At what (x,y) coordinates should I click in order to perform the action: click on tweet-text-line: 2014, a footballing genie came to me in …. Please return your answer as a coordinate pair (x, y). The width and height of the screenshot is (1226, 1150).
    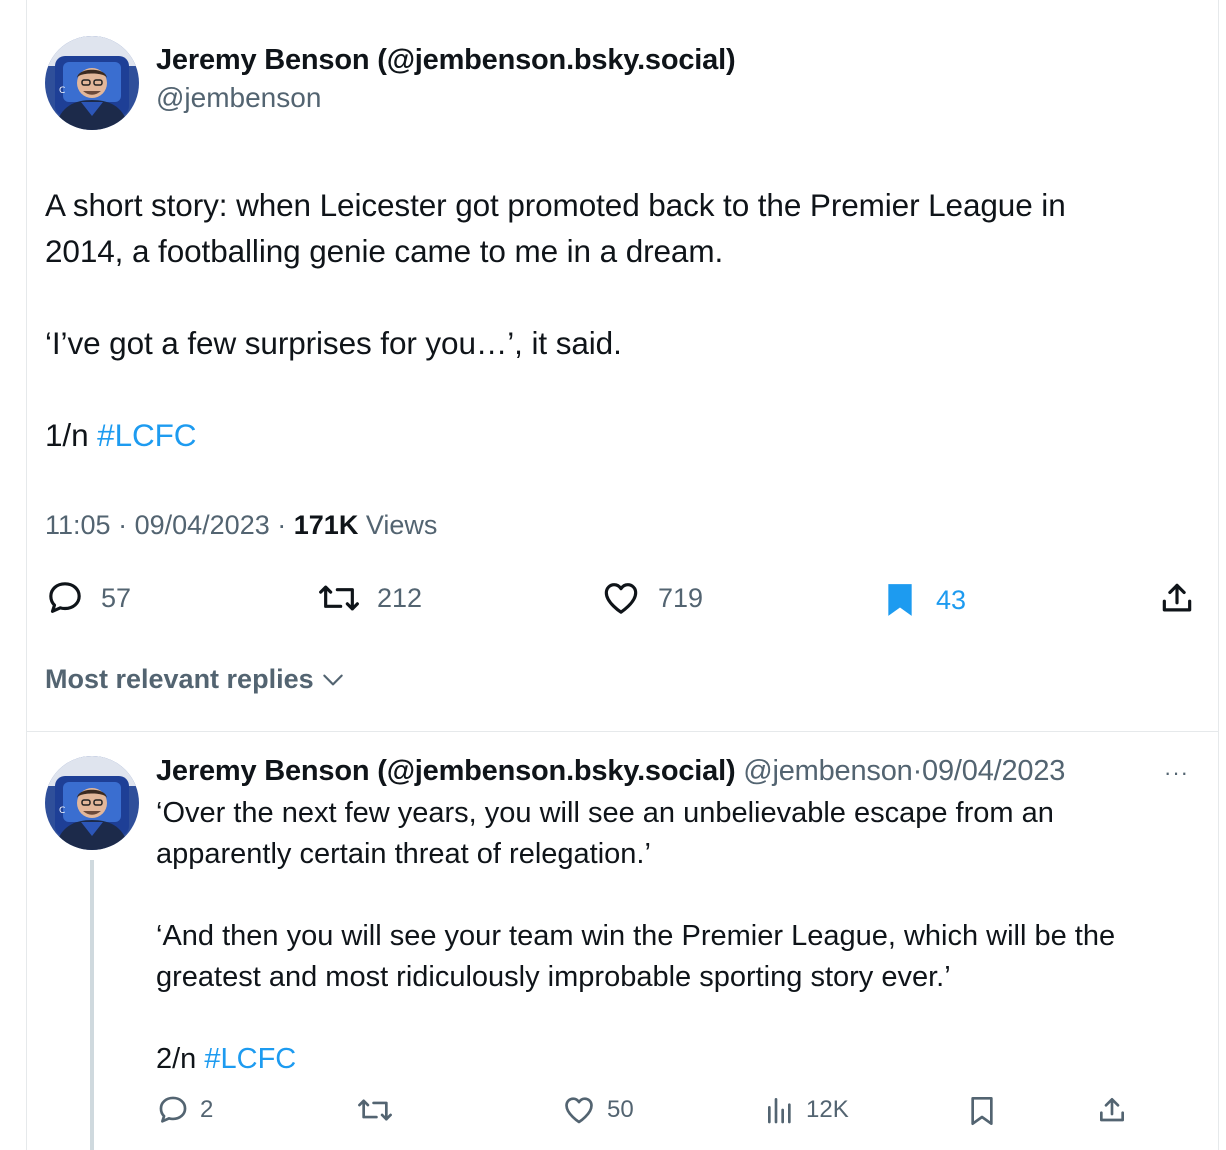
    Looking at the image, I should click on (384, 251).